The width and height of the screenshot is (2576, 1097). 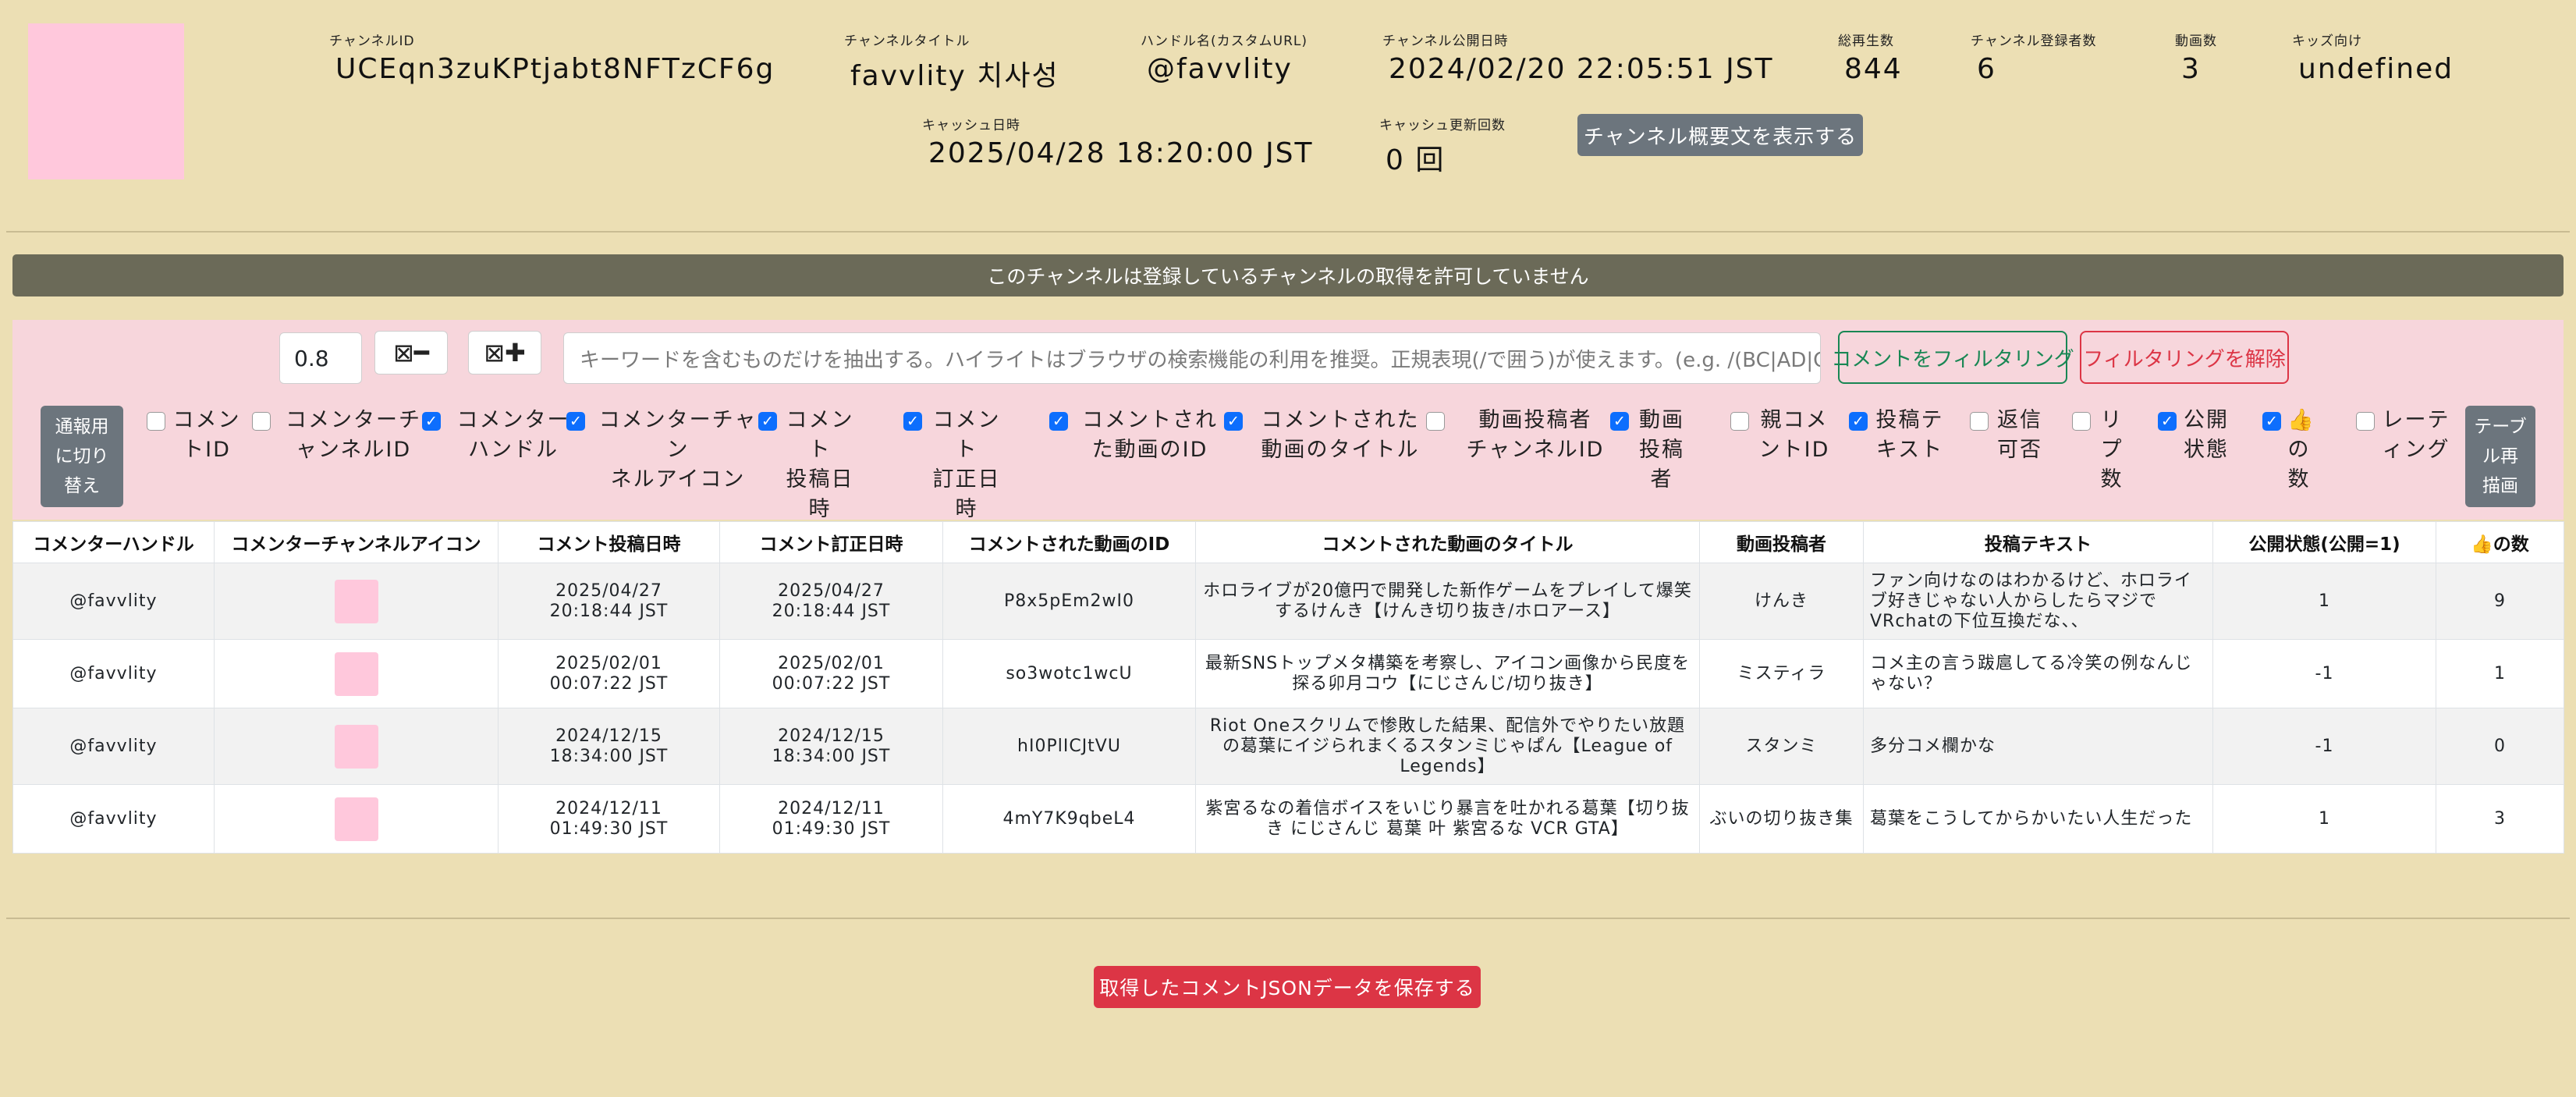 I want to click on uploader-cell: ミスティラ, so click(x=1781, y=673).